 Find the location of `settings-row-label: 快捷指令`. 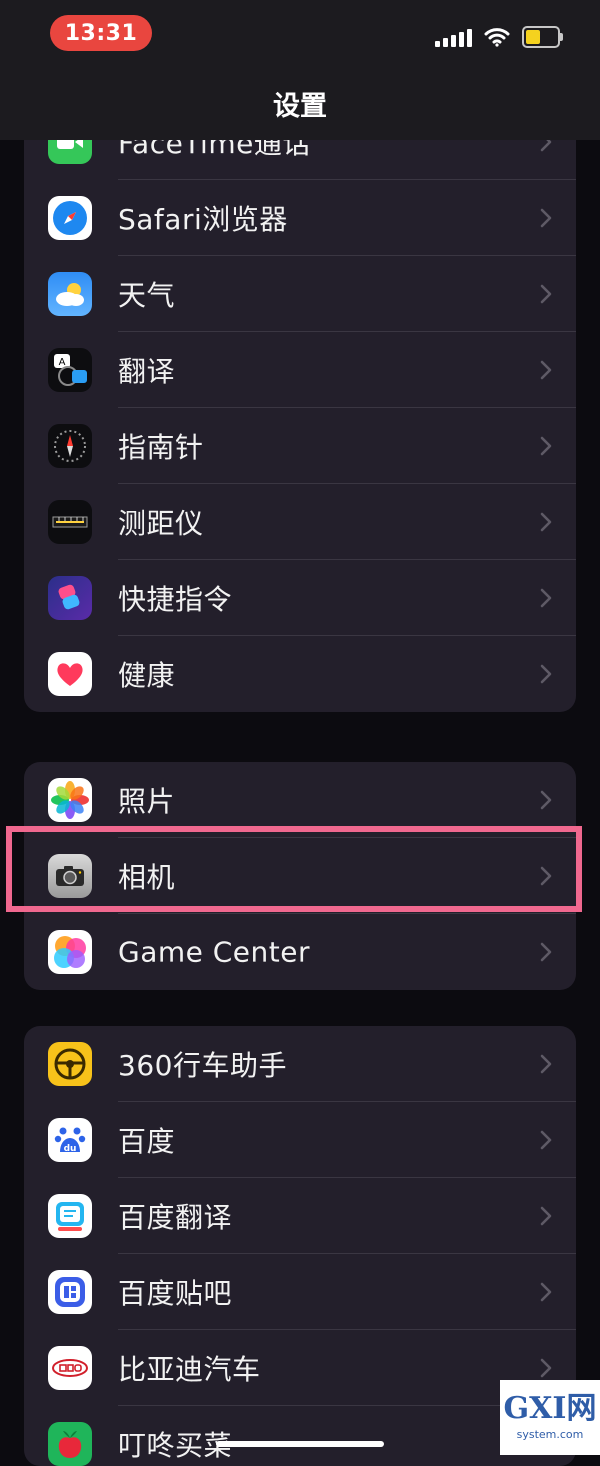

settings-row-label: 快捷指令 is located at coordinates (175, 599).